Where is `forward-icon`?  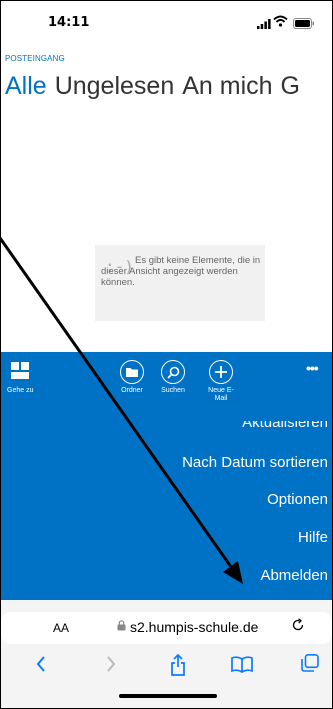 forward-icon is located at coordinates (111, 667).